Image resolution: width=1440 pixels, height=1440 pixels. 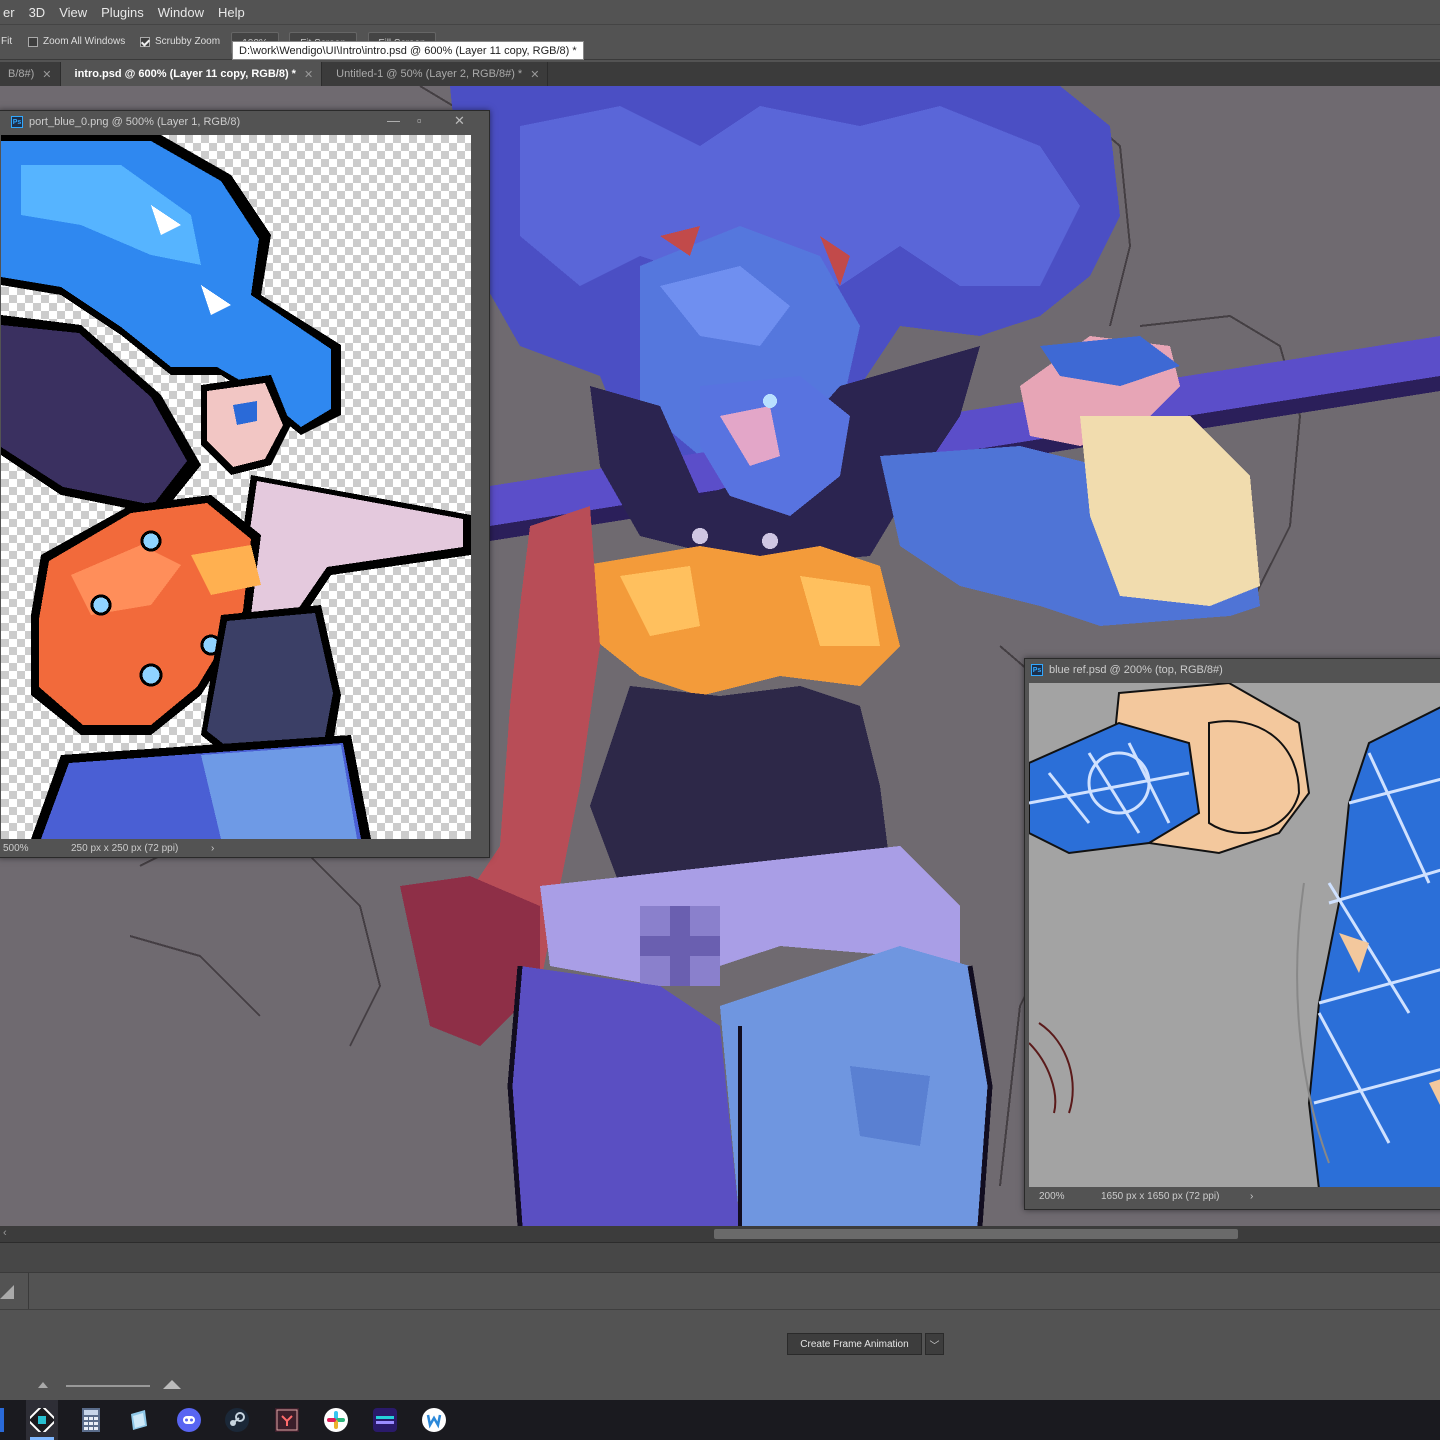 What do you see at coordinates (139, 1420) in the screenshot?
I see `notes-icon` at bounding box center [139, 1420].